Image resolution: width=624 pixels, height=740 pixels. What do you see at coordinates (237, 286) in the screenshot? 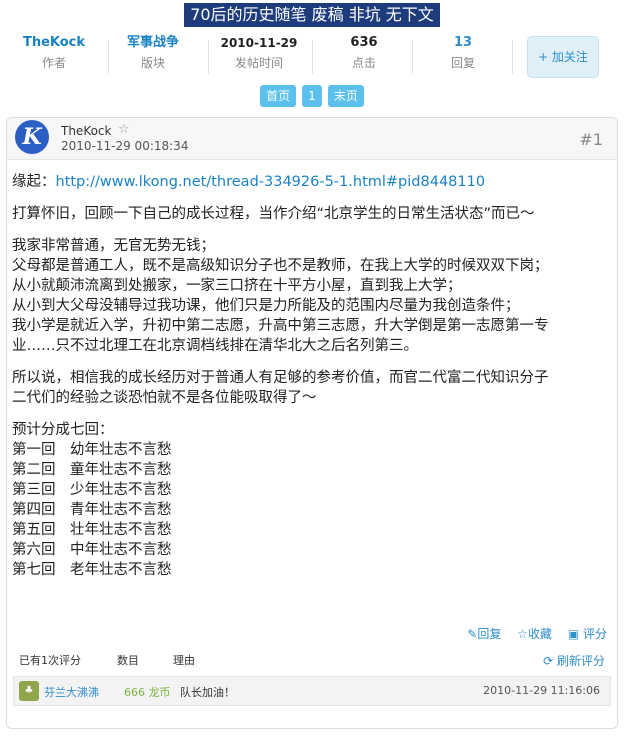
I see `text-line: 从小就颠沛流离到处搬家，一家三口挤在十平方小屋，直到我上大学；` at bounding box center [237, 286].